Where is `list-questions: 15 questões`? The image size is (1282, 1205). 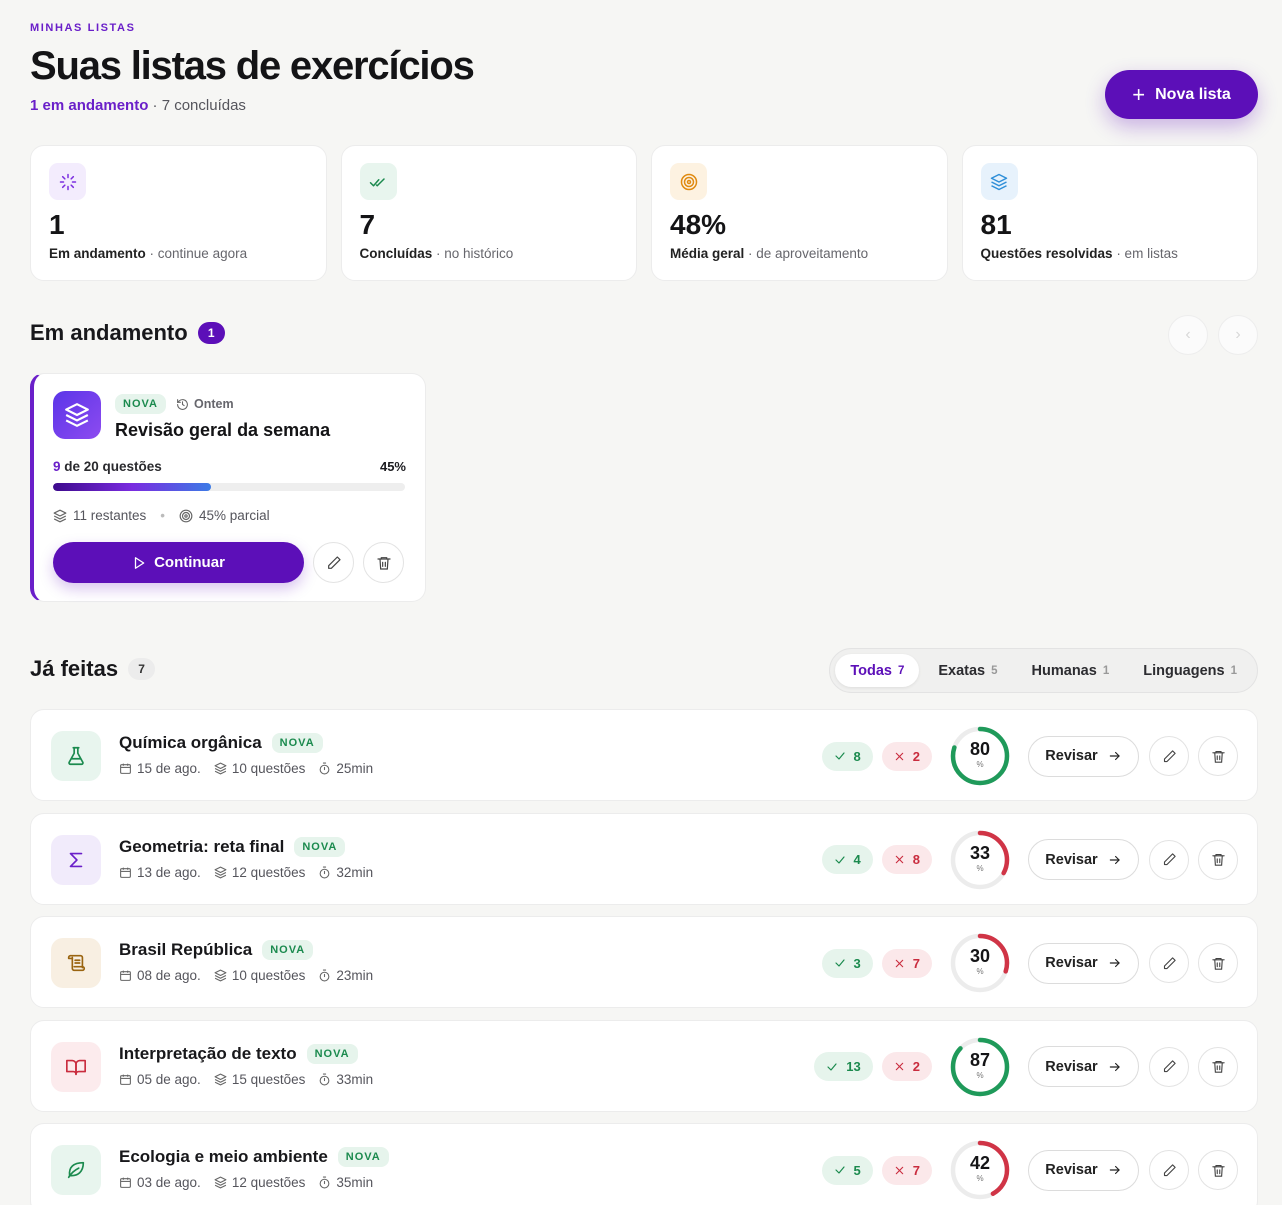 list-questions: 15 questões is located at coordinates (259, 1079).